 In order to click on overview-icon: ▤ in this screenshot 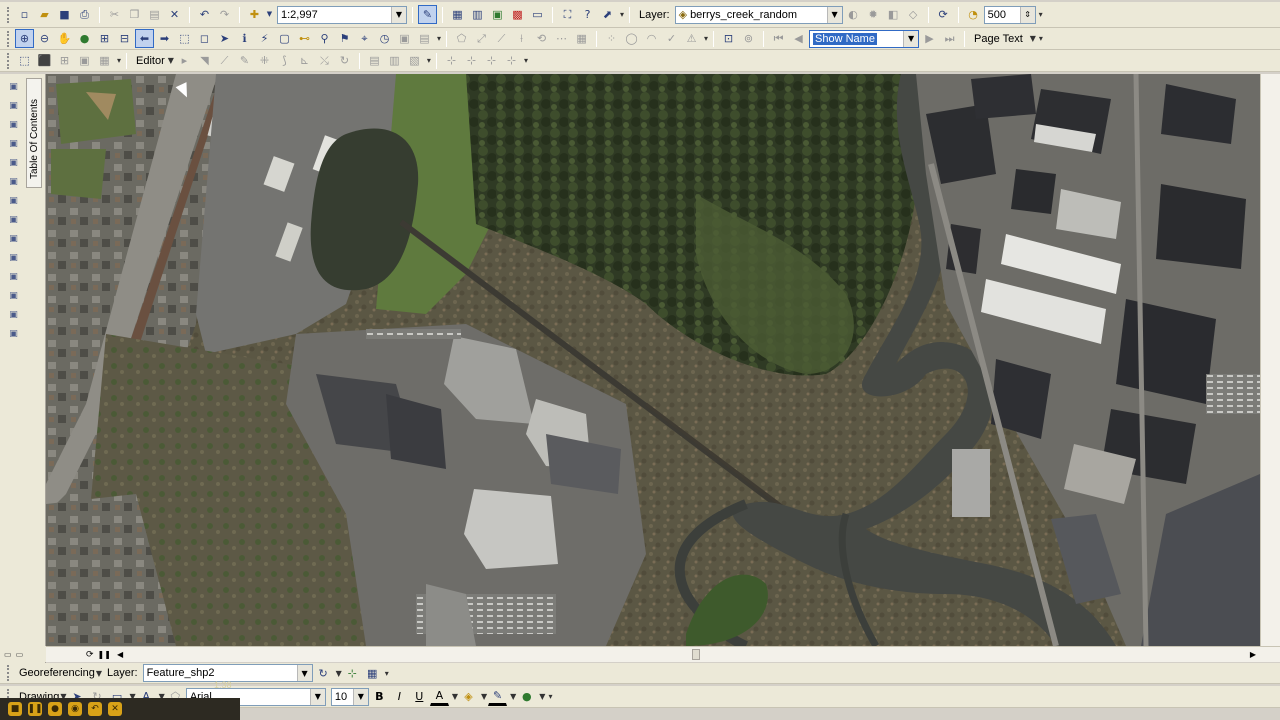, I will do `click(424, 38)`.